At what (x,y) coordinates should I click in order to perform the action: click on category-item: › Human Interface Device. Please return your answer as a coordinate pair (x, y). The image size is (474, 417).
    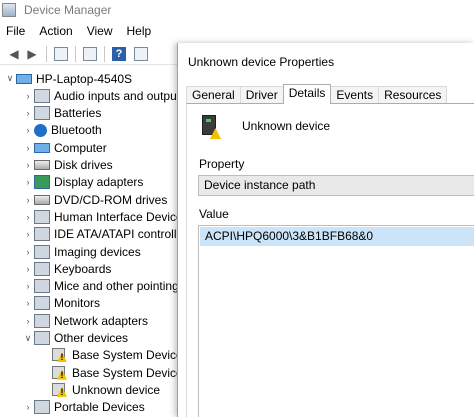
    Looking at the image, I should click on (102, 216).